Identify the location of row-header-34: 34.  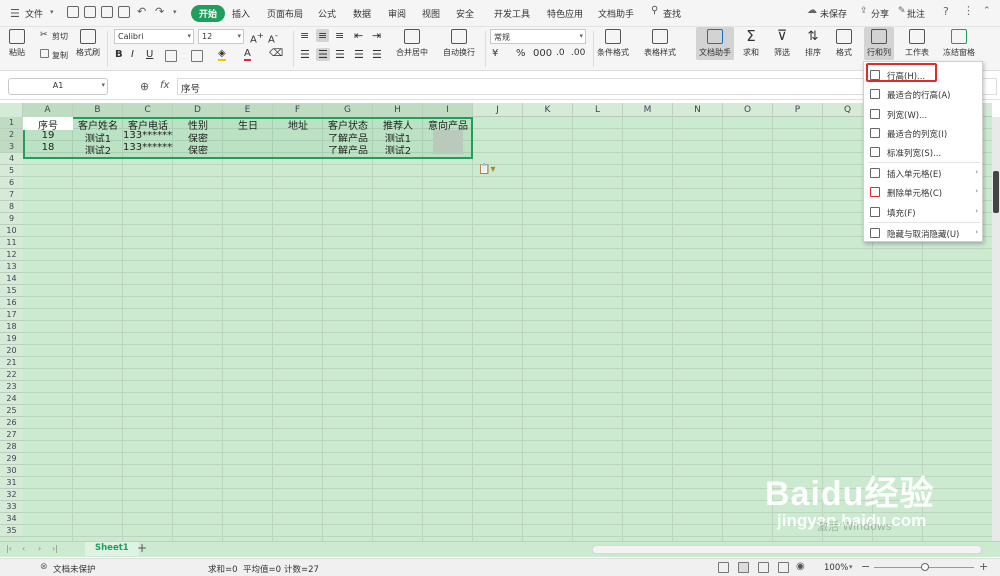
(11, 519).